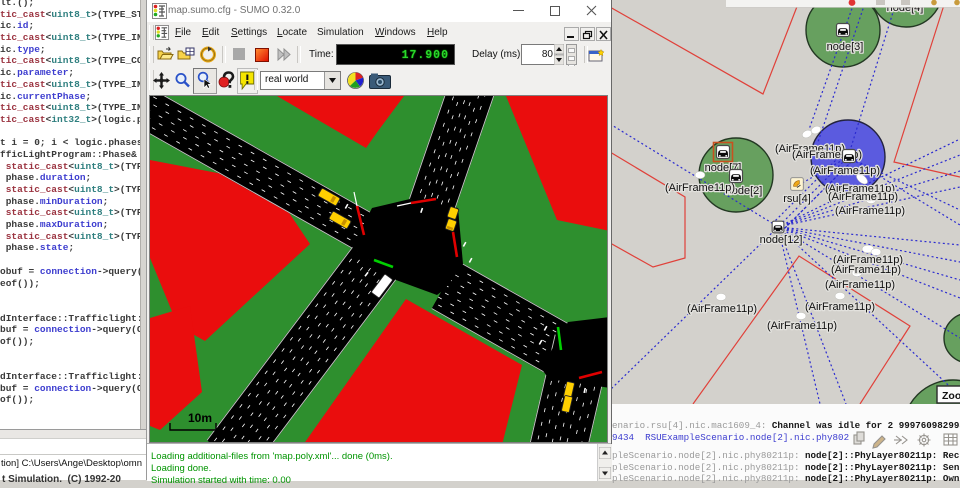 The height and width of the screenshot is (488, 960). Describe the element at coordinates (797, 199) in the screenshot. I see `svg-text: rsu[4]` at that location.